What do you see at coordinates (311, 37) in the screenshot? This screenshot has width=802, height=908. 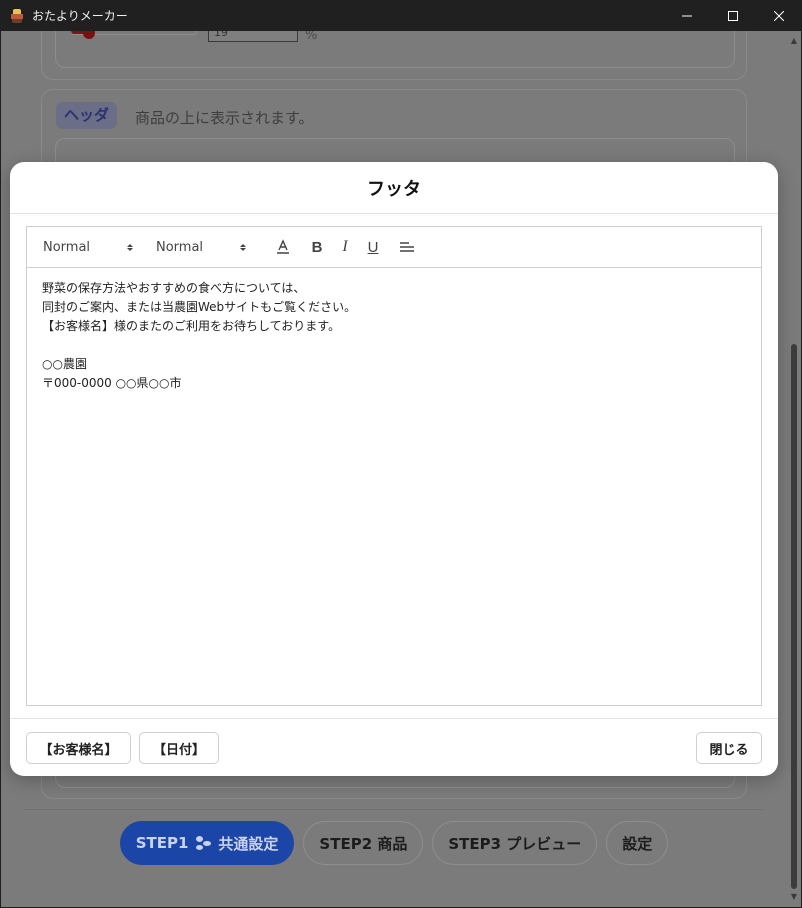 I see `percent-unit: %` at bounding box center [311, 37].